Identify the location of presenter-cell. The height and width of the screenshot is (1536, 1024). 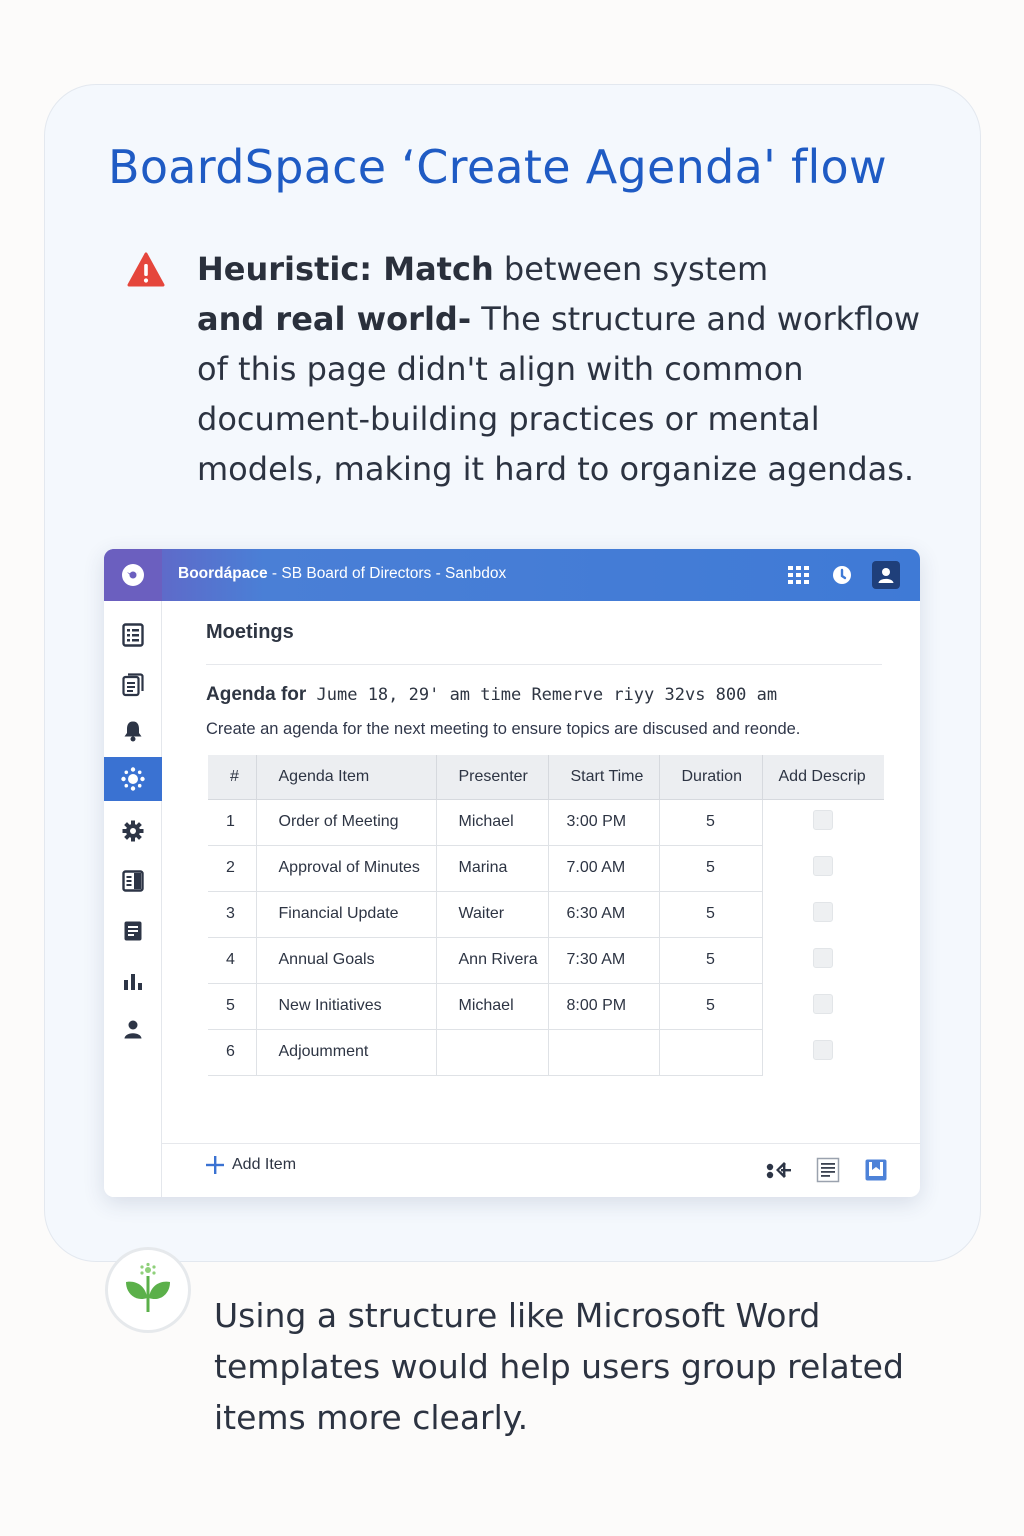
(492, 1052).